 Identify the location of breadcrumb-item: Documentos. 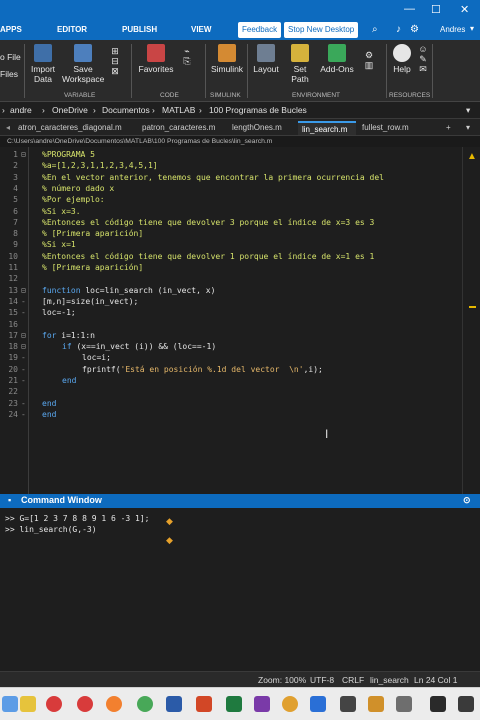
(126, 110).